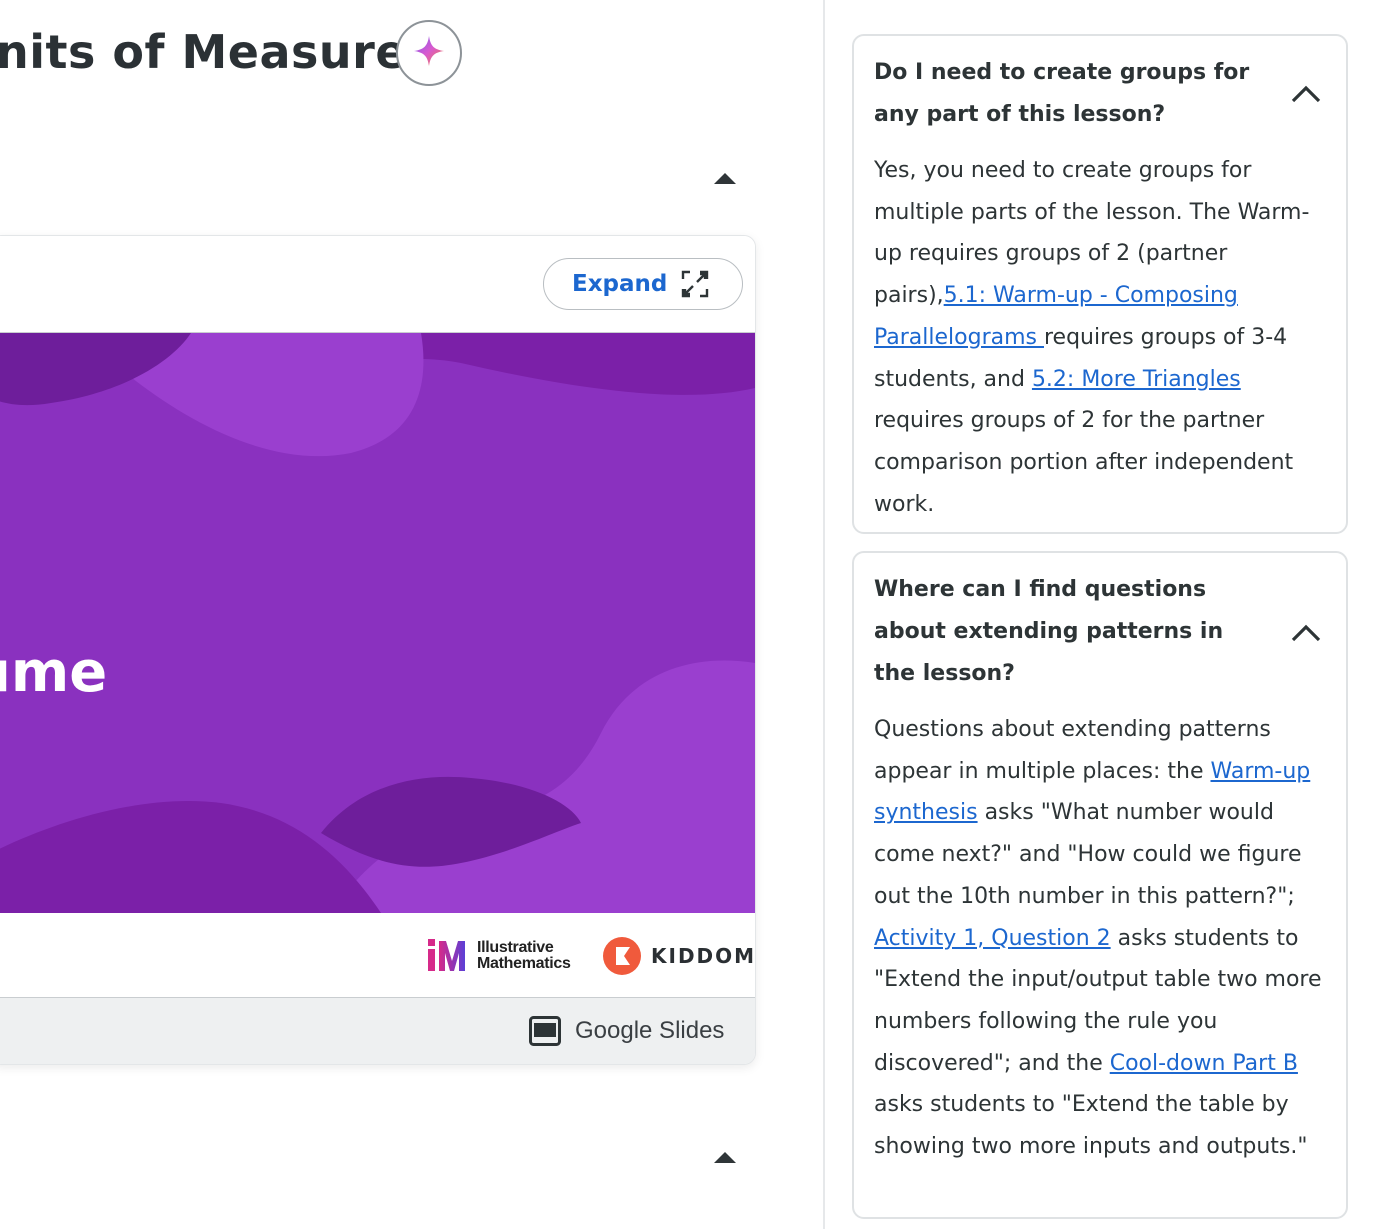 The width and height of the screenshot is (1376, 1229). I want to click on slides-footer: Google Slides, so click(377, 1031).